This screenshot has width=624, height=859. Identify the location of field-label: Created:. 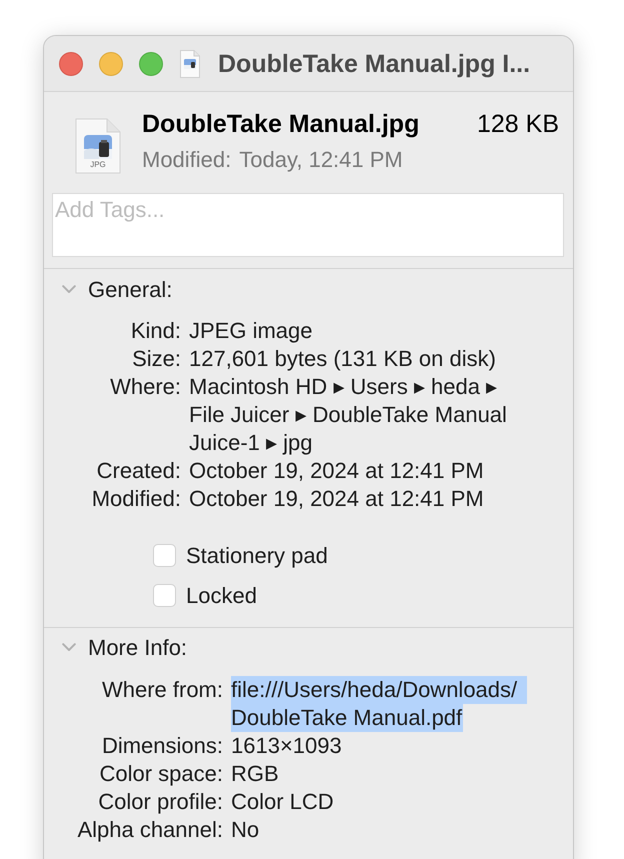
(138, 471).